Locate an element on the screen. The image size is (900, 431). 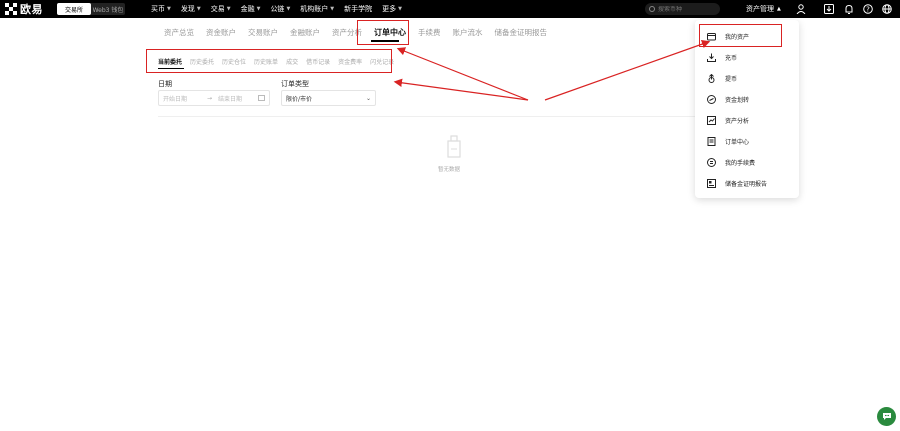
chat-support-button is located at coordinates (886, 416).